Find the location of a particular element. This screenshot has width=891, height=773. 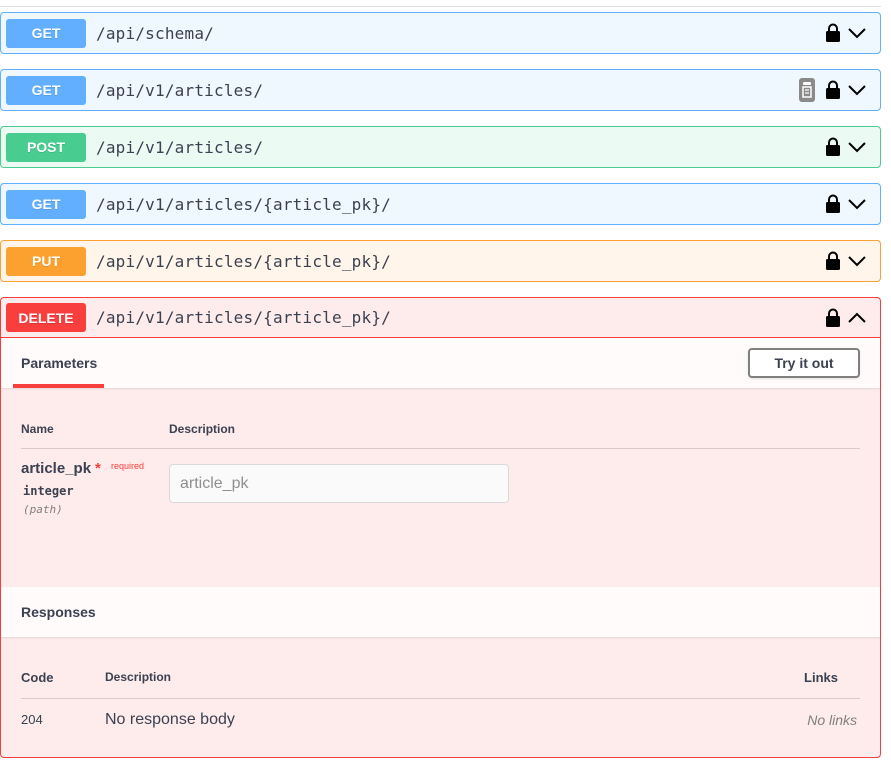

column-header-links: Links is located at coordinates (821, 677).